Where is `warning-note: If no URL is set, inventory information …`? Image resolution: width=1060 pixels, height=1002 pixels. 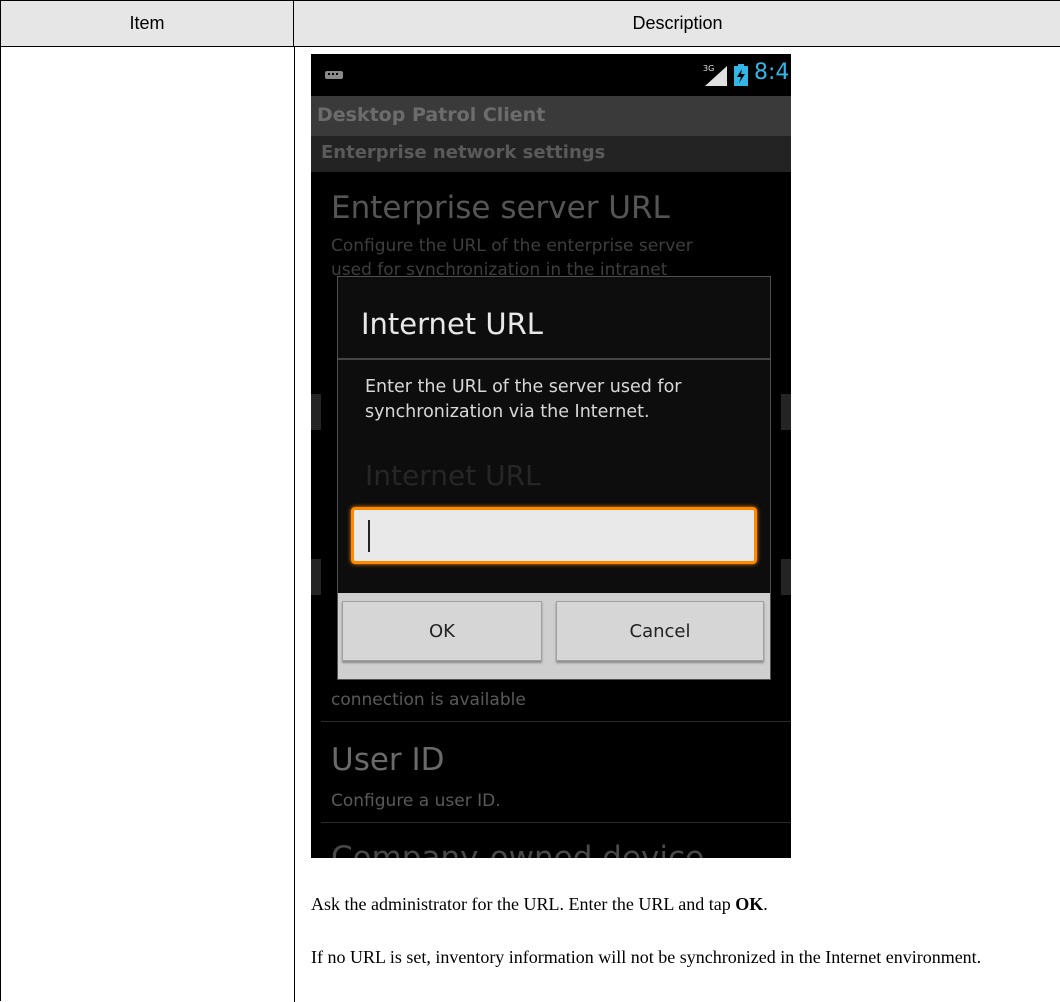 warning-note: If no URL is set, inventory information … is located at coordinates (646, 957).